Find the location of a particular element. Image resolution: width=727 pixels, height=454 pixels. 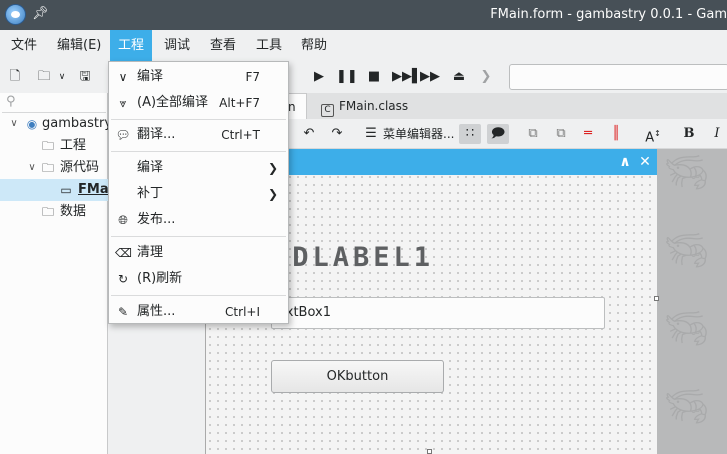

compile-icon: ∨ is located at coordinates (123, 77).